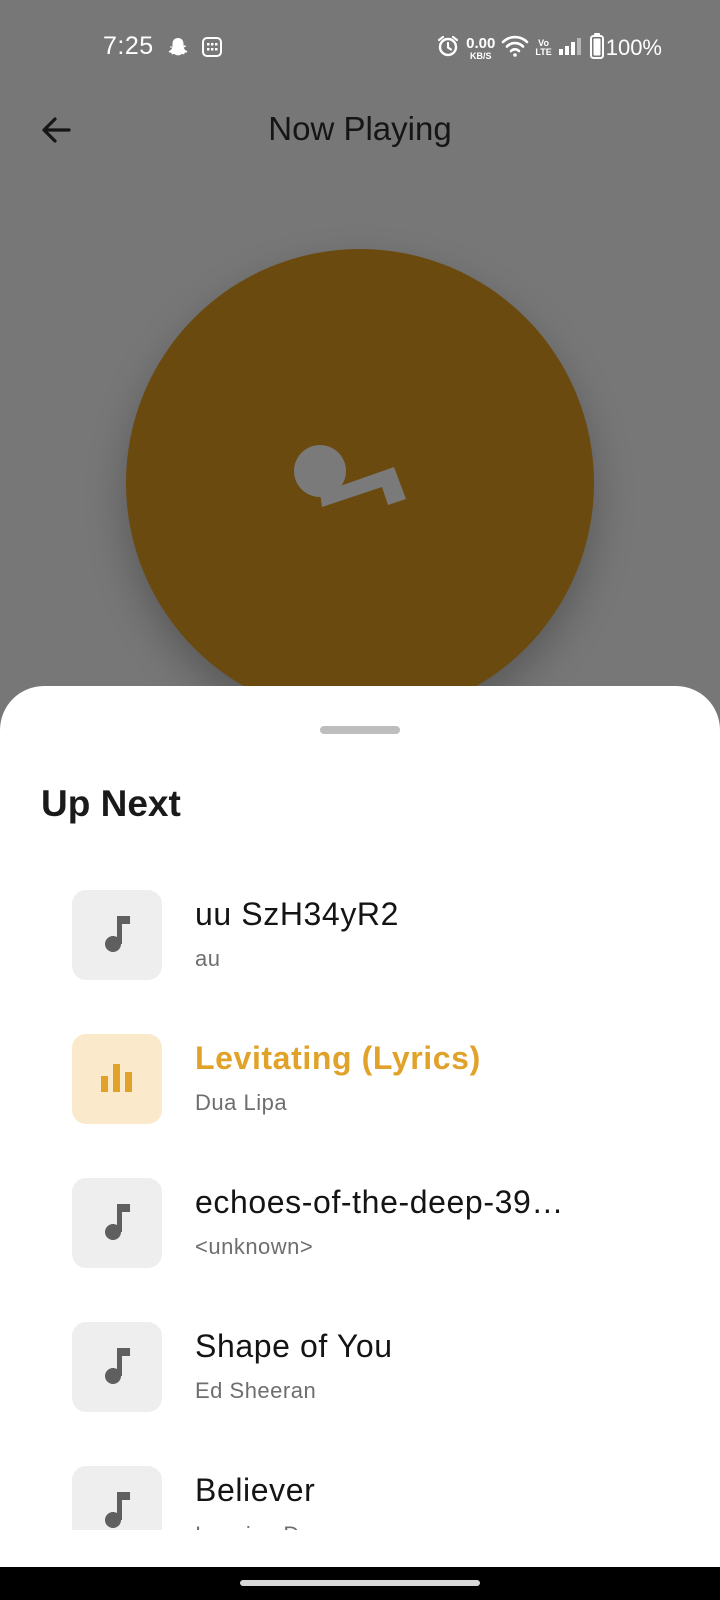  Describe the element at coordinates (294, 1346) in the screenshot. I see `track-title: Shape of You` at that location.